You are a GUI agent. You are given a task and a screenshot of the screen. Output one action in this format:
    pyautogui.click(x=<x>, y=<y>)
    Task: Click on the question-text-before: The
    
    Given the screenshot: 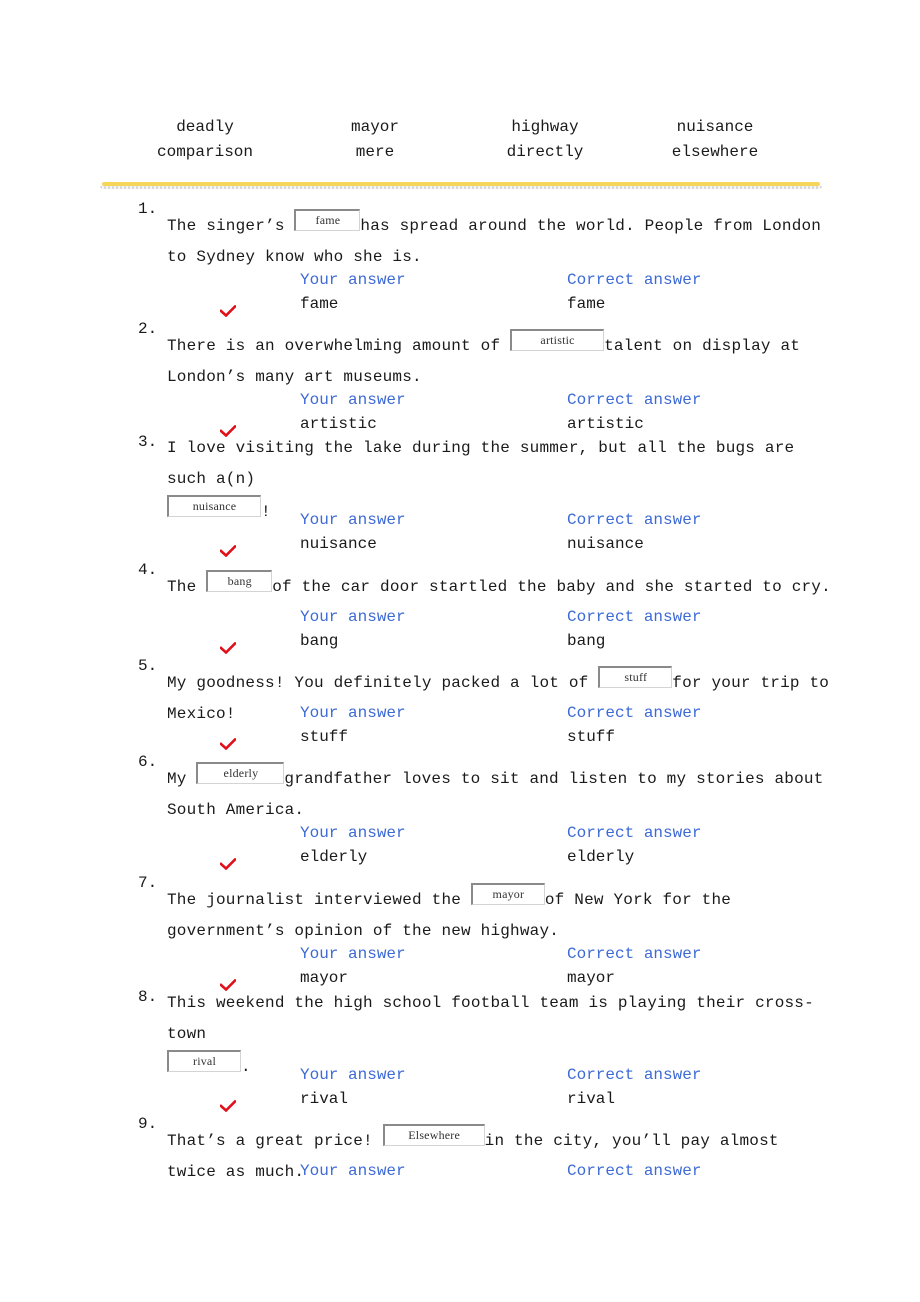 What is the action you would take?
    pyautogui.click(x=187, y=587)
    